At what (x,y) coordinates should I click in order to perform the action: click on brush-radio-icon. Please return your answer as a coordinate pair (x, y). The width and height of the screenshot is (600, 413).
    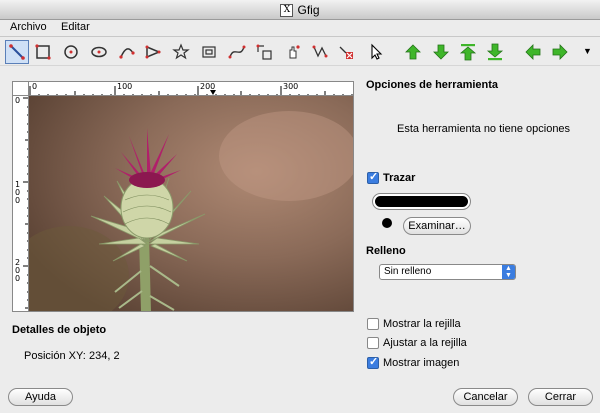
    Looking at the image, I should click on (387, 223).